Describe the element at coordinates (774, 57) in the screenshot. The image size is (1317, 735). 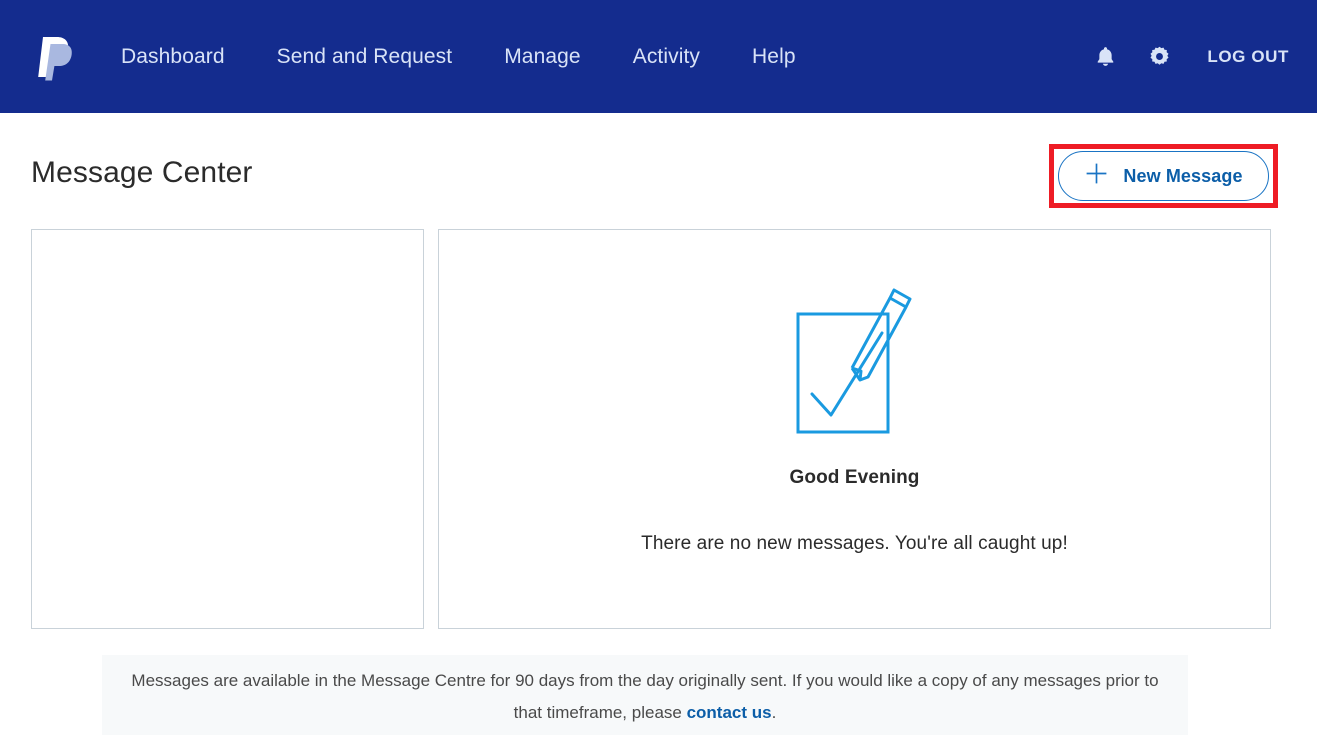
I see `nav-item-help: Help` at that location.